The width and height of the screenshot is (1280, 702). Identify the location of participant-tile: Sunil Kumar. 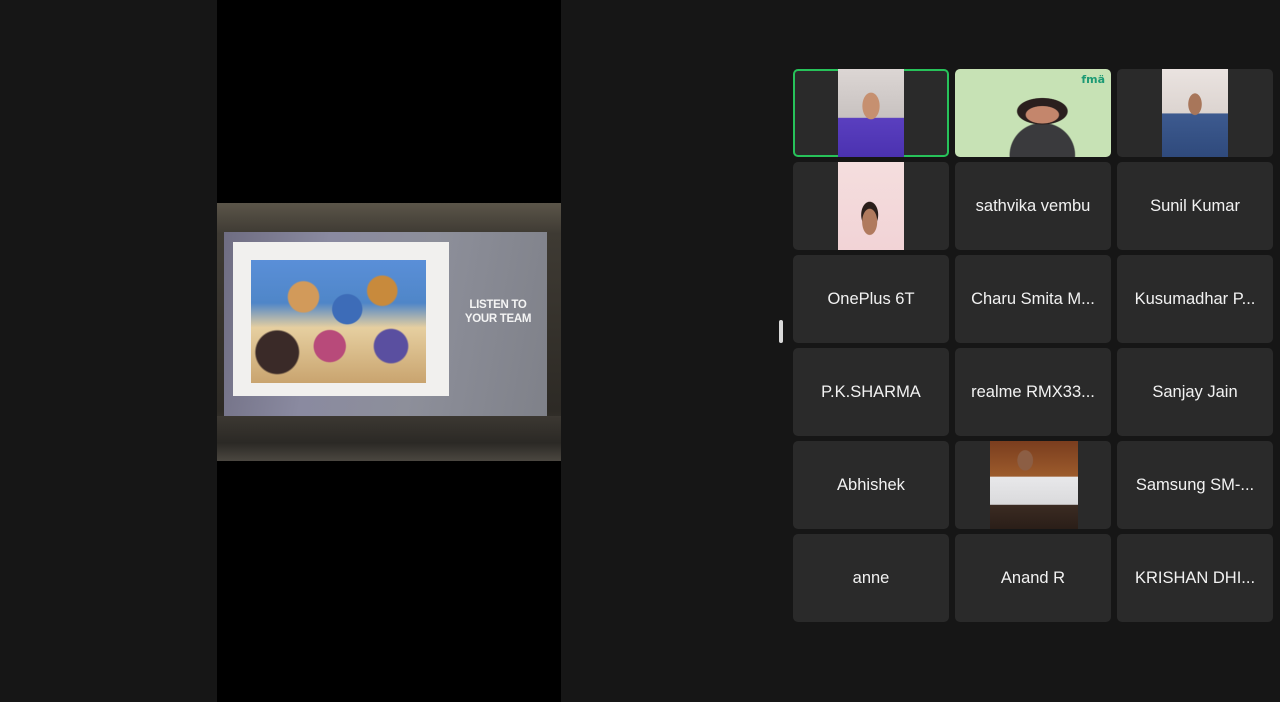
(1195, 206).